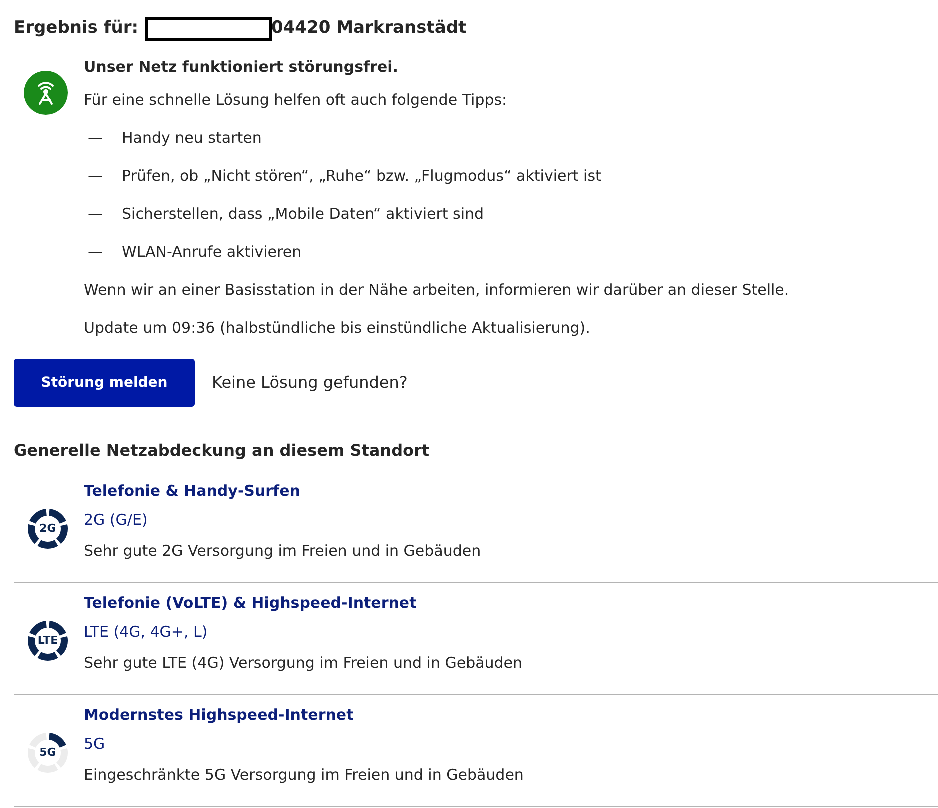 The height and width of the screenshot is (808, 938). What do you see at coordinates (76, 28) in the screenshot?
I see `result-label: Ergebnis für:` at bounding box center [76, 28].